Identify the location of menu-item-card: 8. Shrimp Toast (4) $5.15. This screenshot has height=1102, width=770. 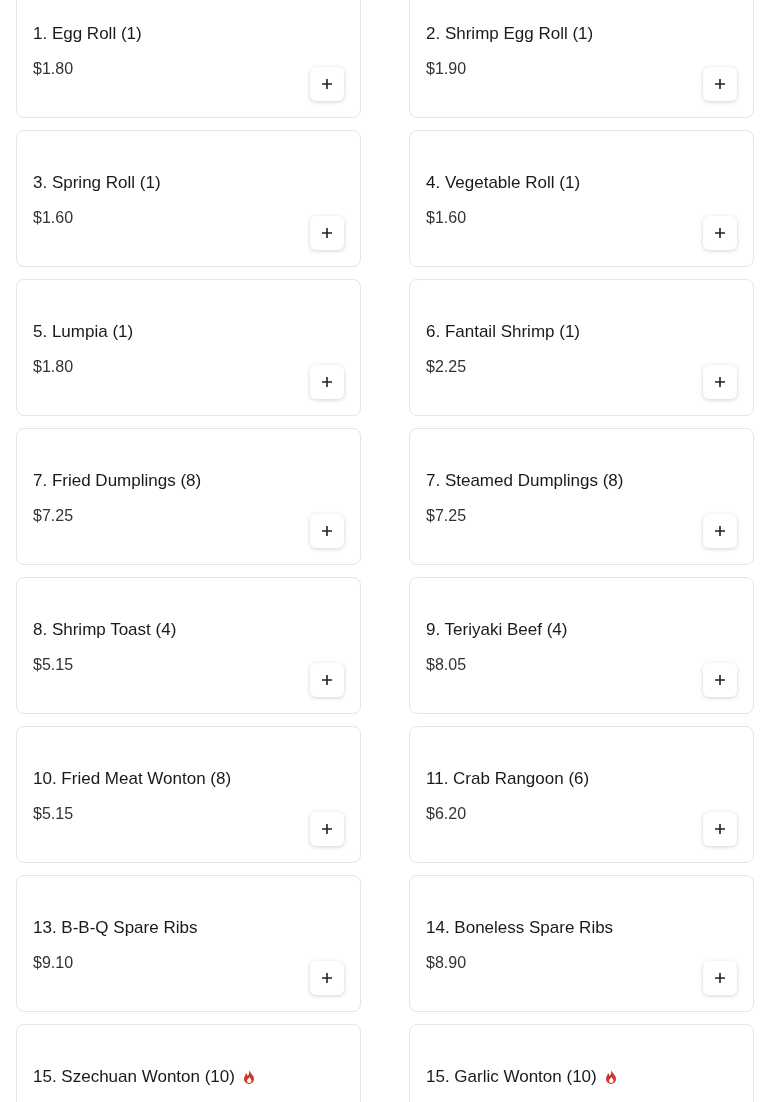
(188, 645).